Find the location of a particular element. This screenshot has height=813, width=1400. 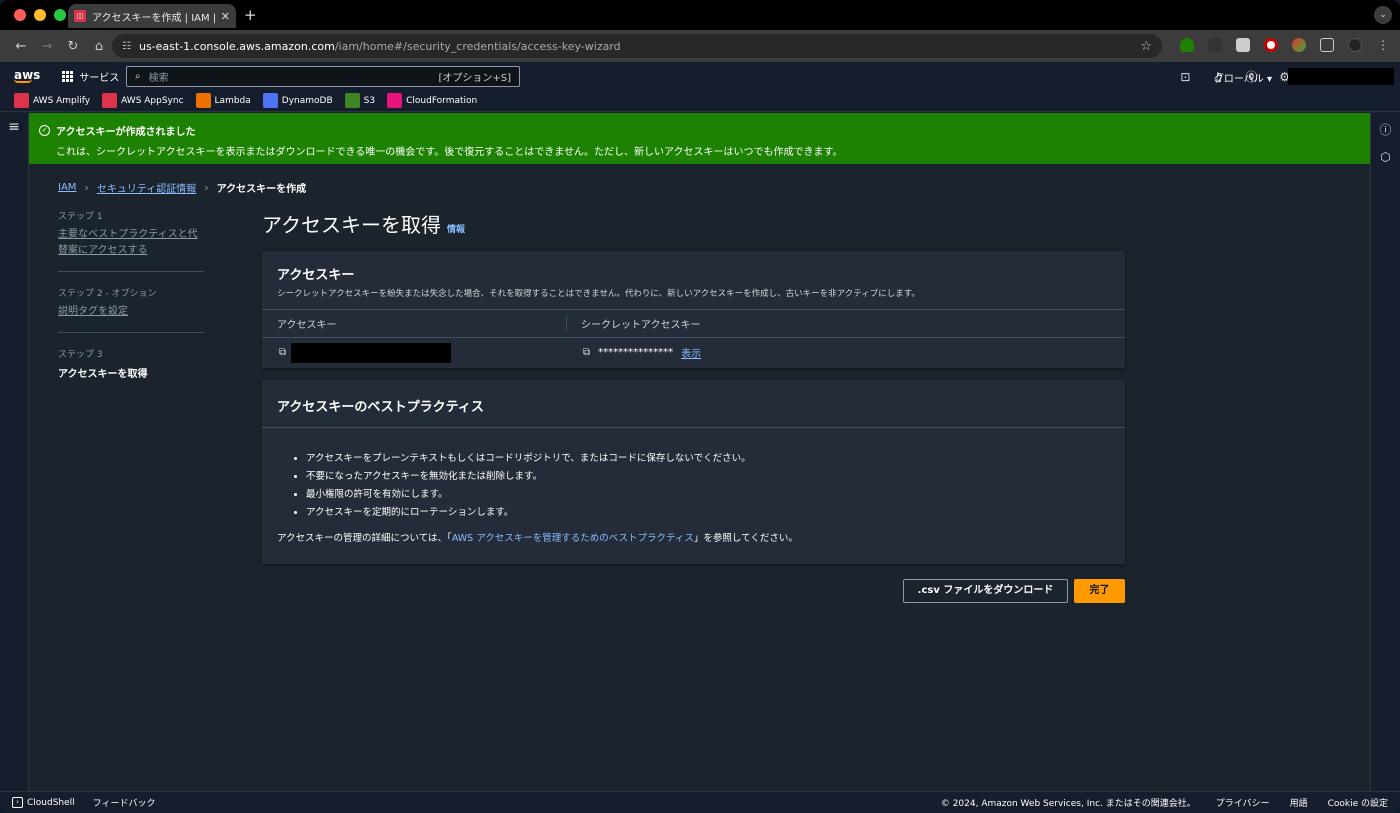

info-panel-icon: ⓘ is located at coordinates (1385, 129).